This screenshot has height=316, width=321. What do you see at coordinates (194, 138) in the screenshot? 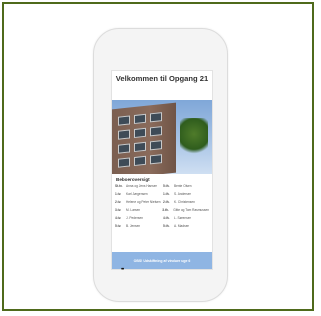
I see `tree-foliage` at bounding box center [194, 138].